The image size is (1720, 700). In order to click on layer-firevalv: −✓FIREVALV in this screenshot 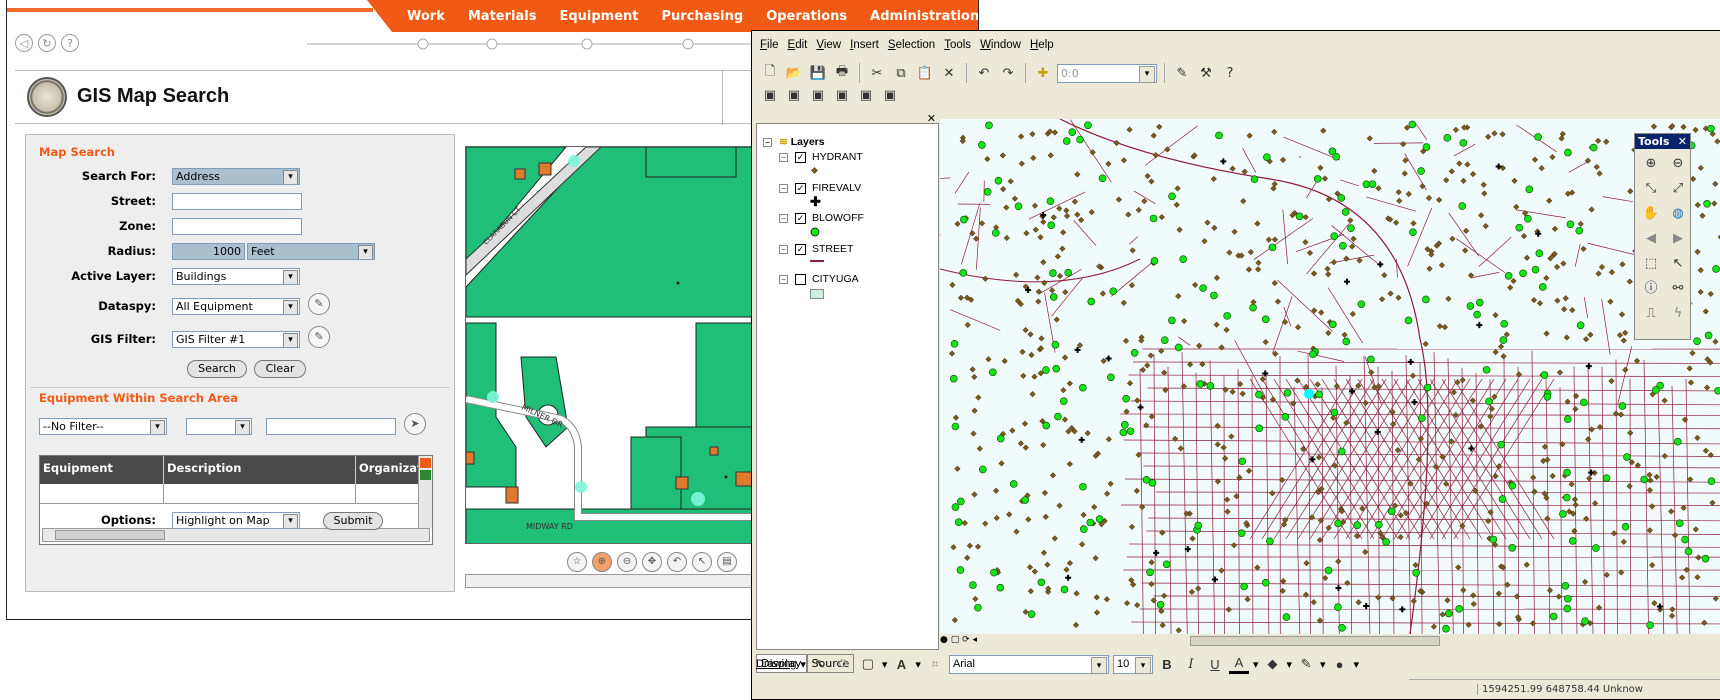, I will do `click(820, 188)`.